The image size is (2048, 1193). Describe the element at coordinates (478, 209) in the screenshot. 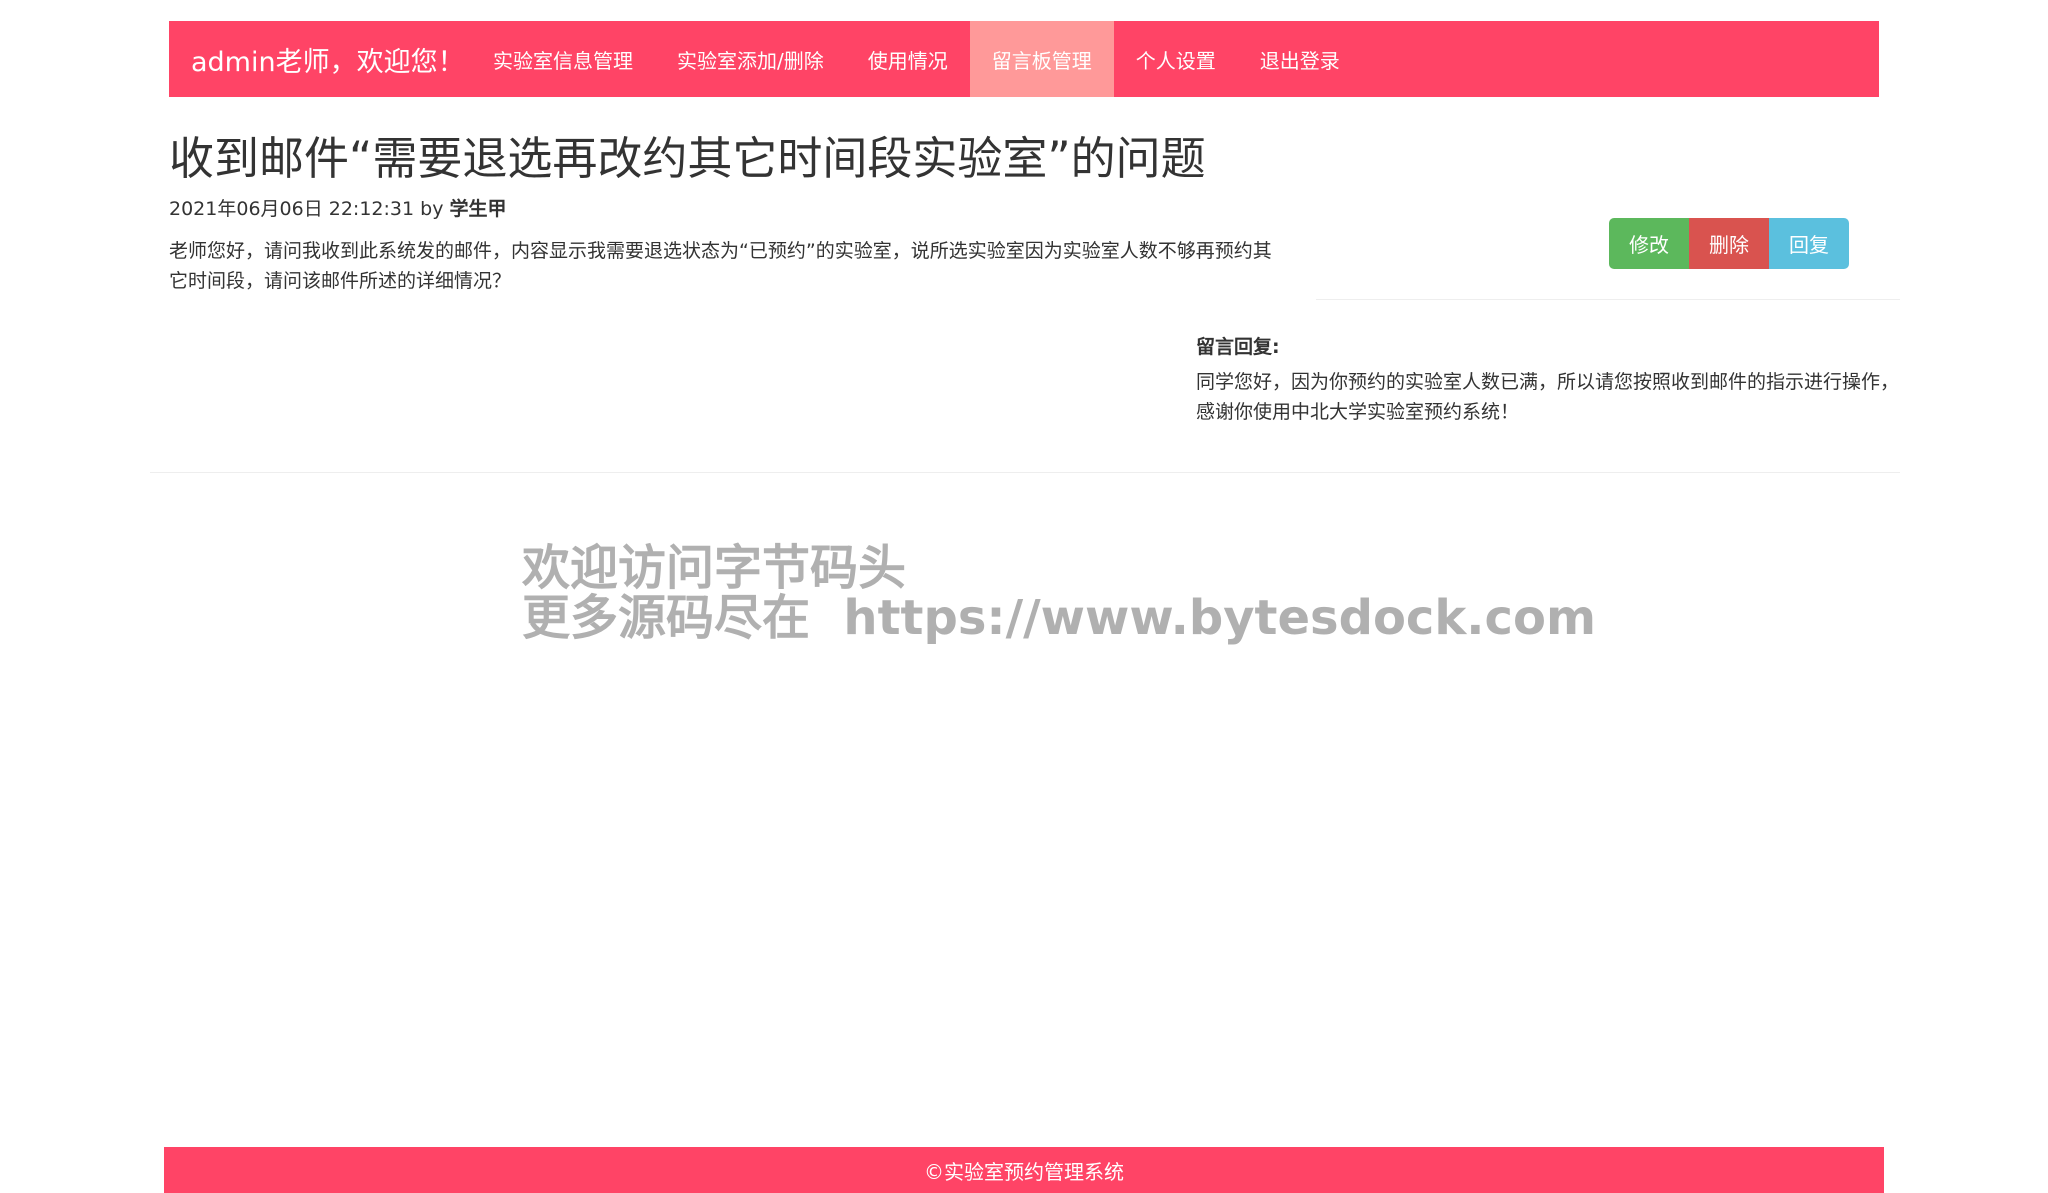

I see `message-author: 学生甲` at that location.